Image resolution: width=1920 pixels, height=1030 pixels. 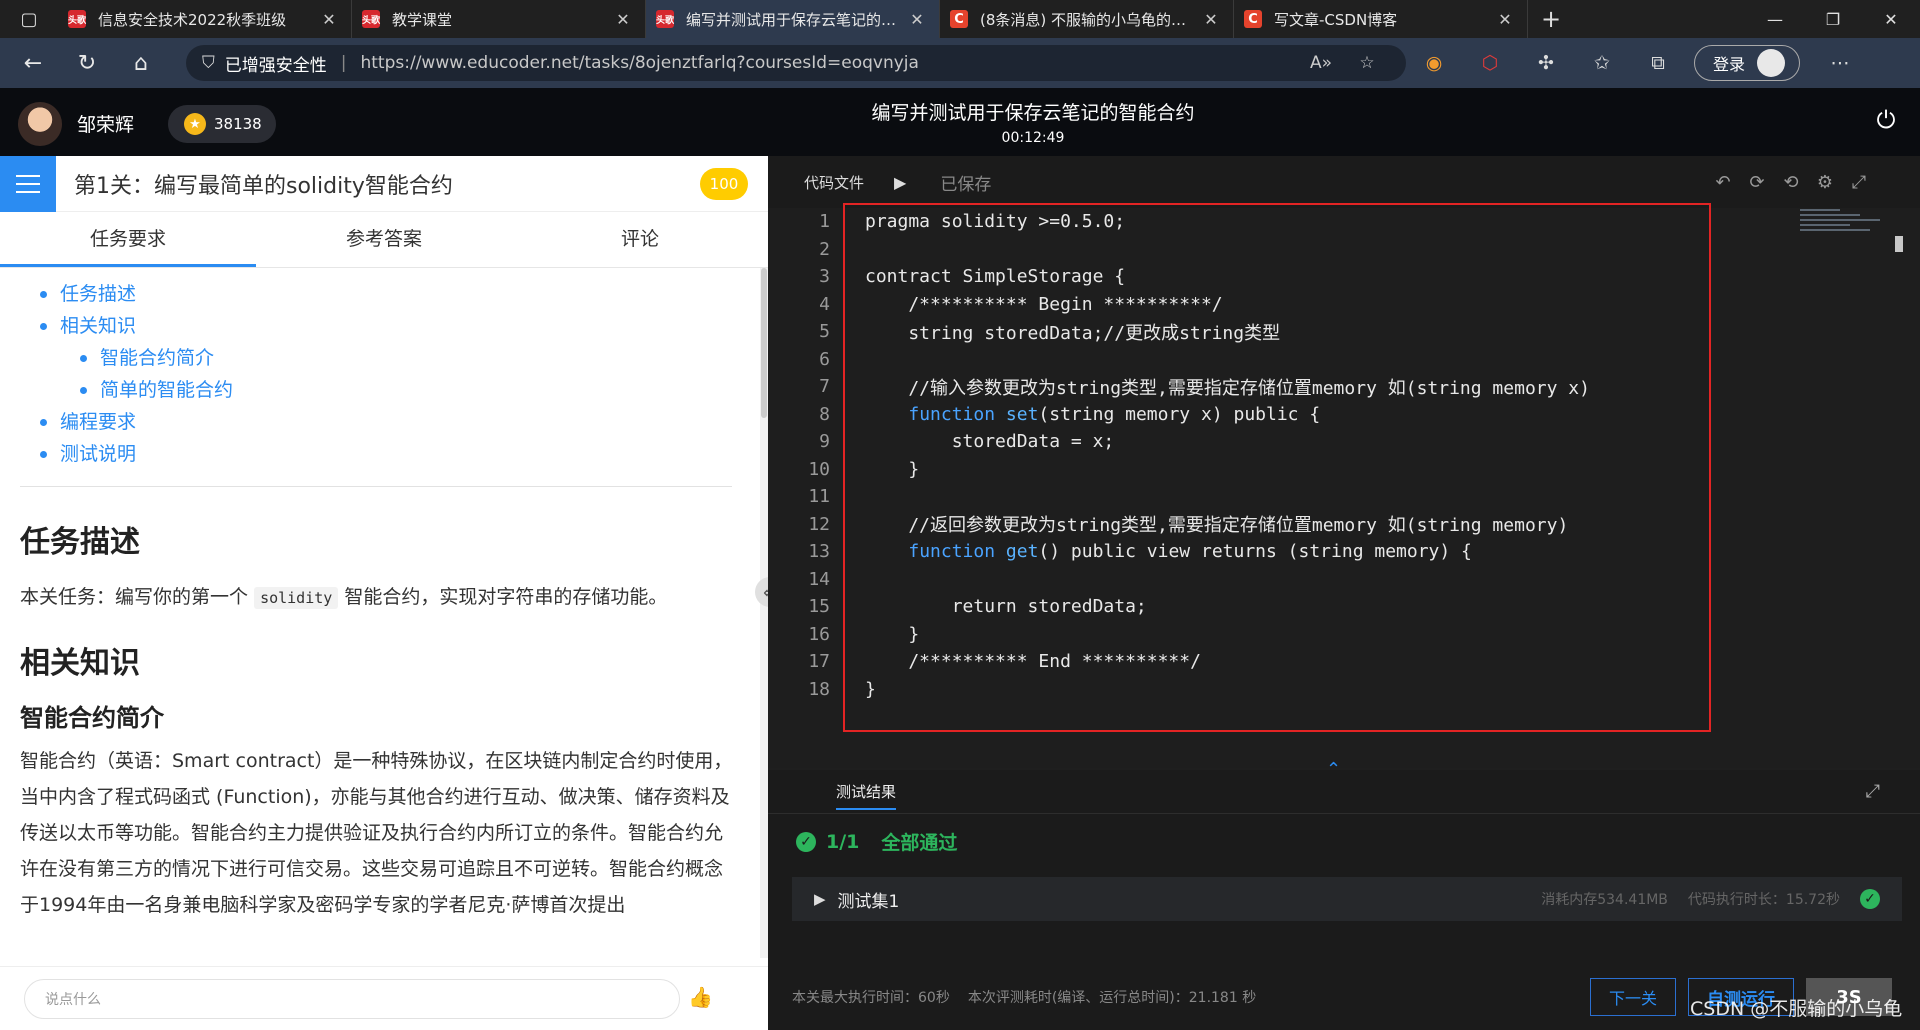 What do you see at coordinates (80, 663) in the screenshot?
I see `section-heading: 相关知识` at bounding box center [80, 663].